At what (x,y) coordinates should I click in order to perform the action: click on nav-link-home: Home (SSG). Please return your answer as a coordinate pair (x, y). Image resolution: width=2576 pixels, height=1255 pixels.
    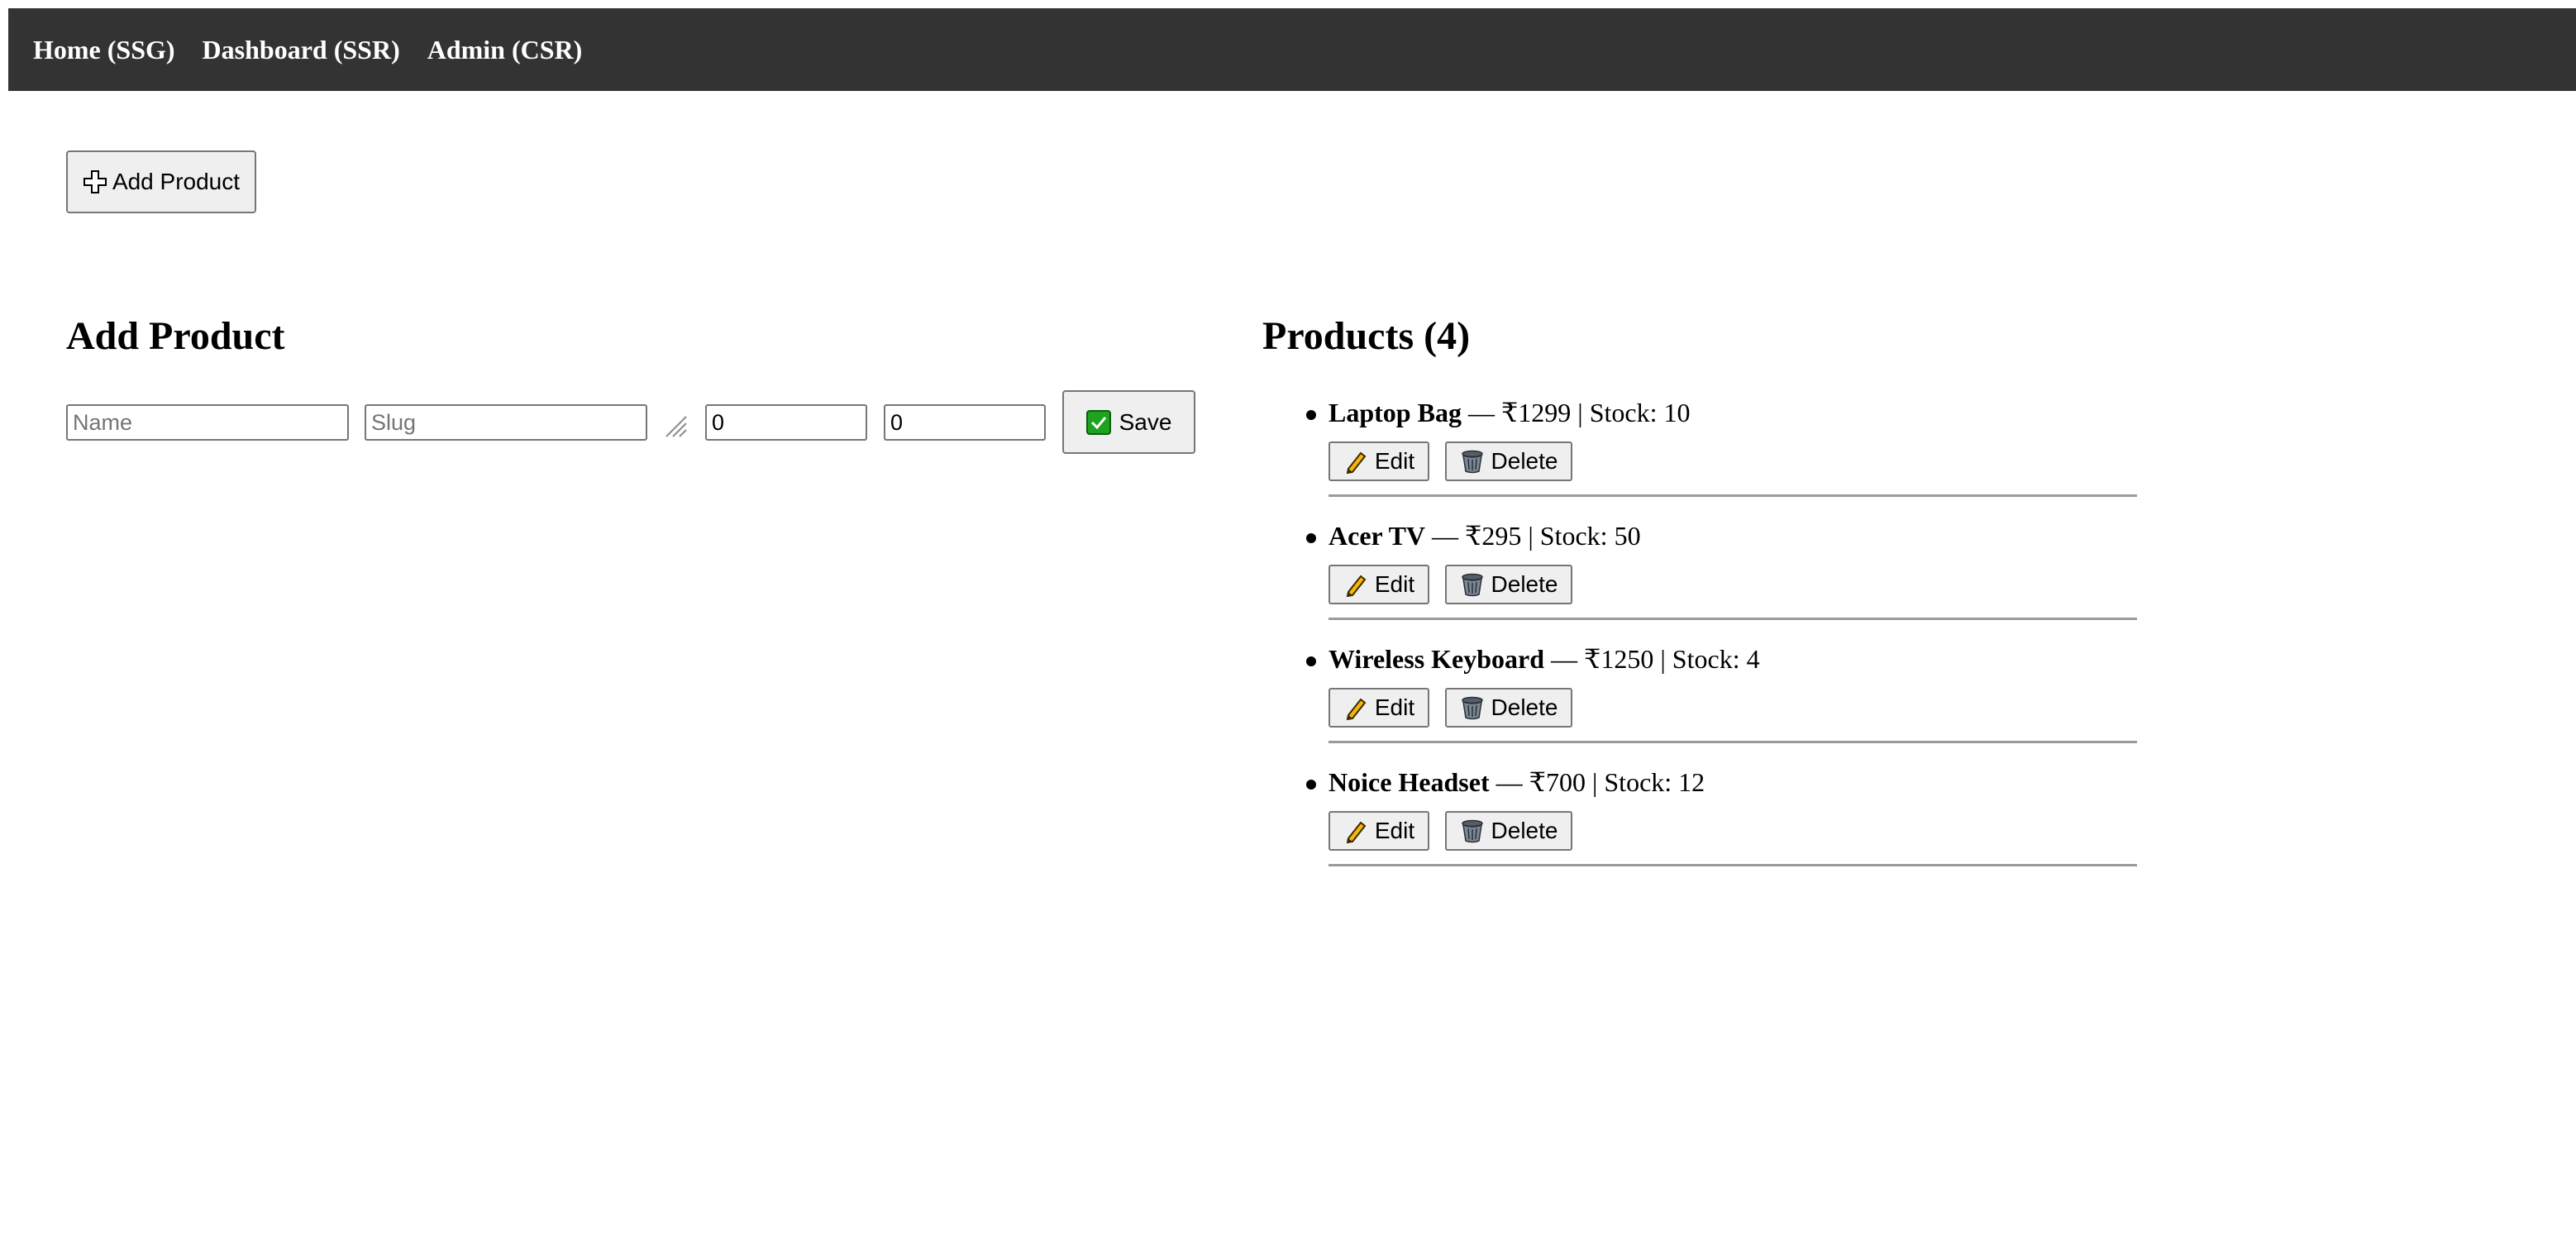
    Looking at the image, I should click on (104, 50).